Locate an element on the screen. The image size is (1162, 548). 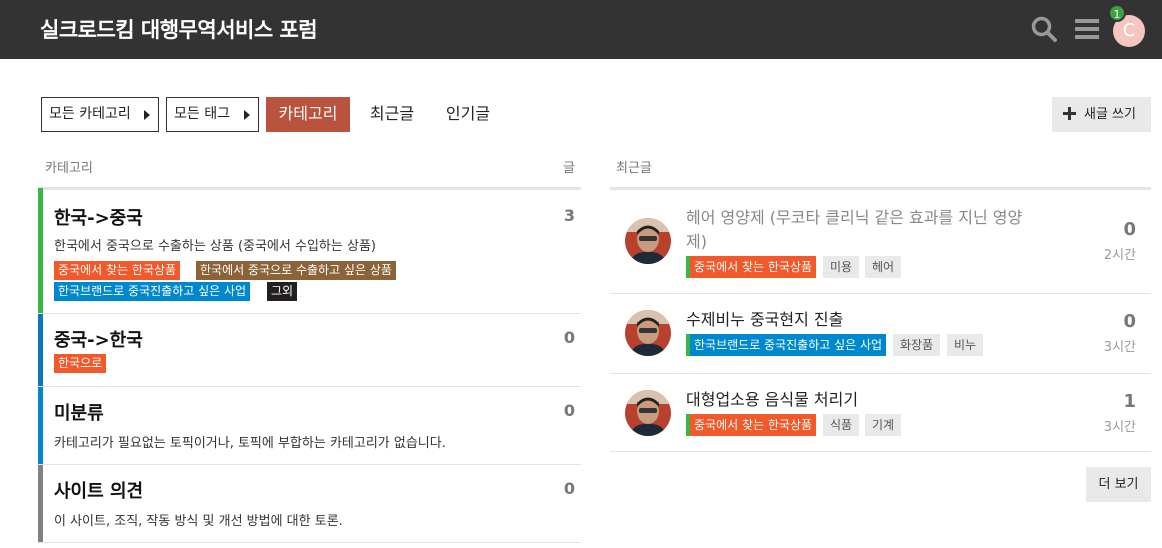
subcategory-link: 중국에서 찾는 한국상품 is located at coordinates (117, 270).